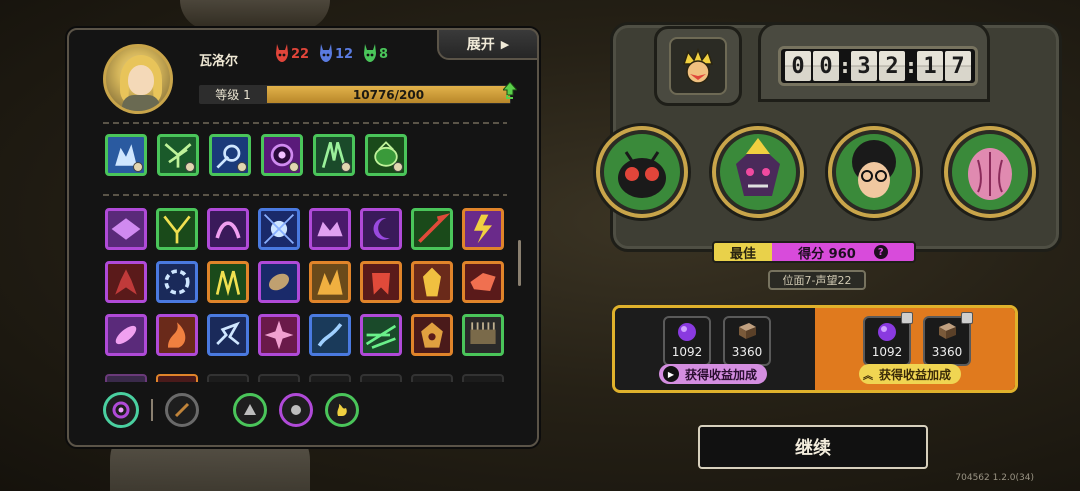 The width and height of the screenshot is (1080, 491). I want to click on level-bar: 等级 1 10776/200, so click(355, 94).